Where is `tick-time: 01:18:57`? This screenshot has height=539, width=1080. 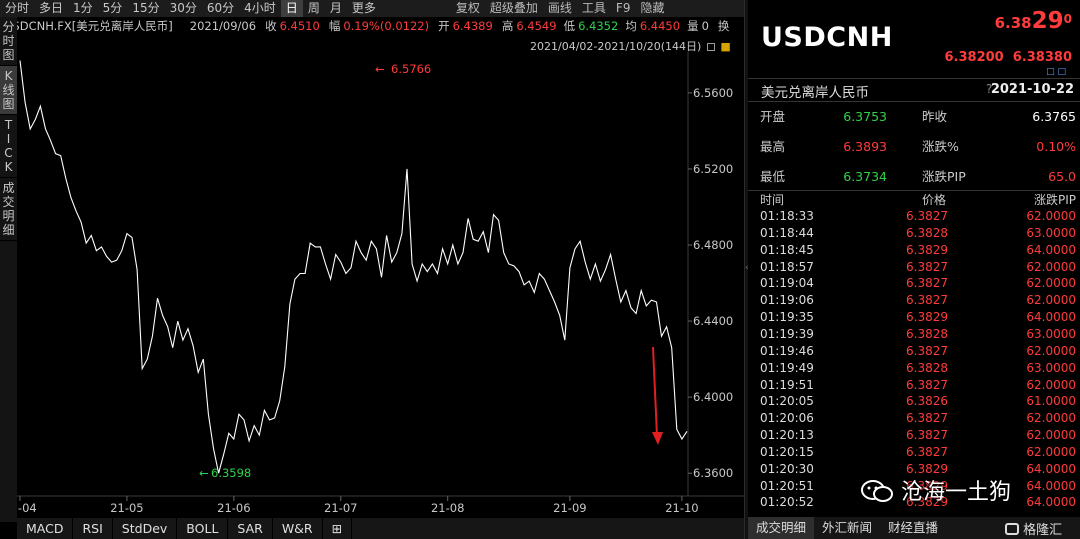
tick-time: 01:18:57 is located at coordinates (787, 266).